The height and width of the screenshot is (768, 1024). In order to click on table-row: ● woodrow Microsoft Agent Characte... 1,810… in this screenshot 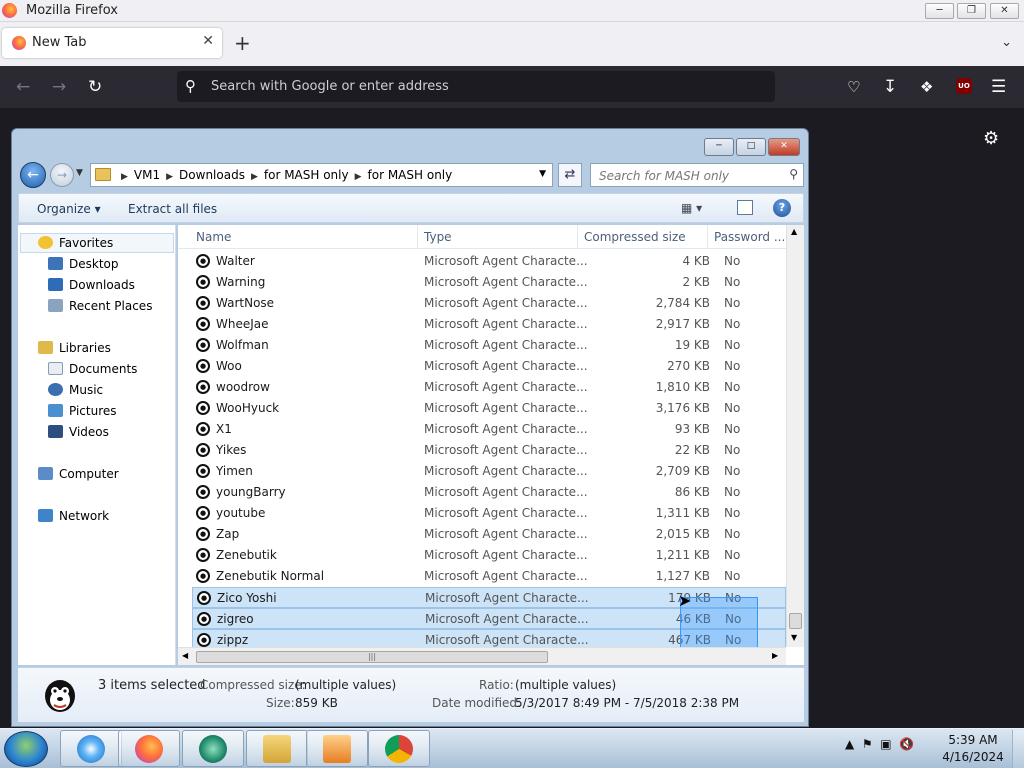, I will do `click(489, 387)`.